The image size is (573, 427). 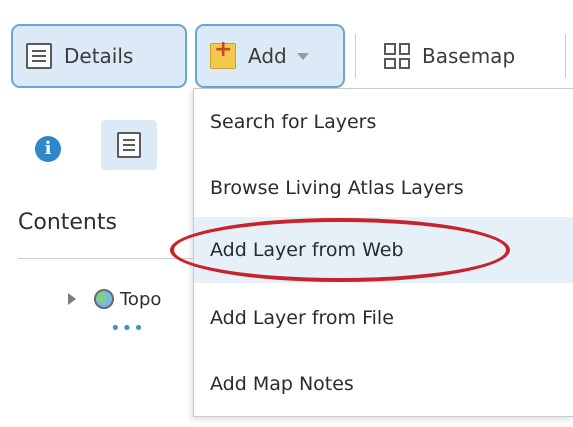 I want to click on layer-row-topo: Topo, so click(x=114, y=299).